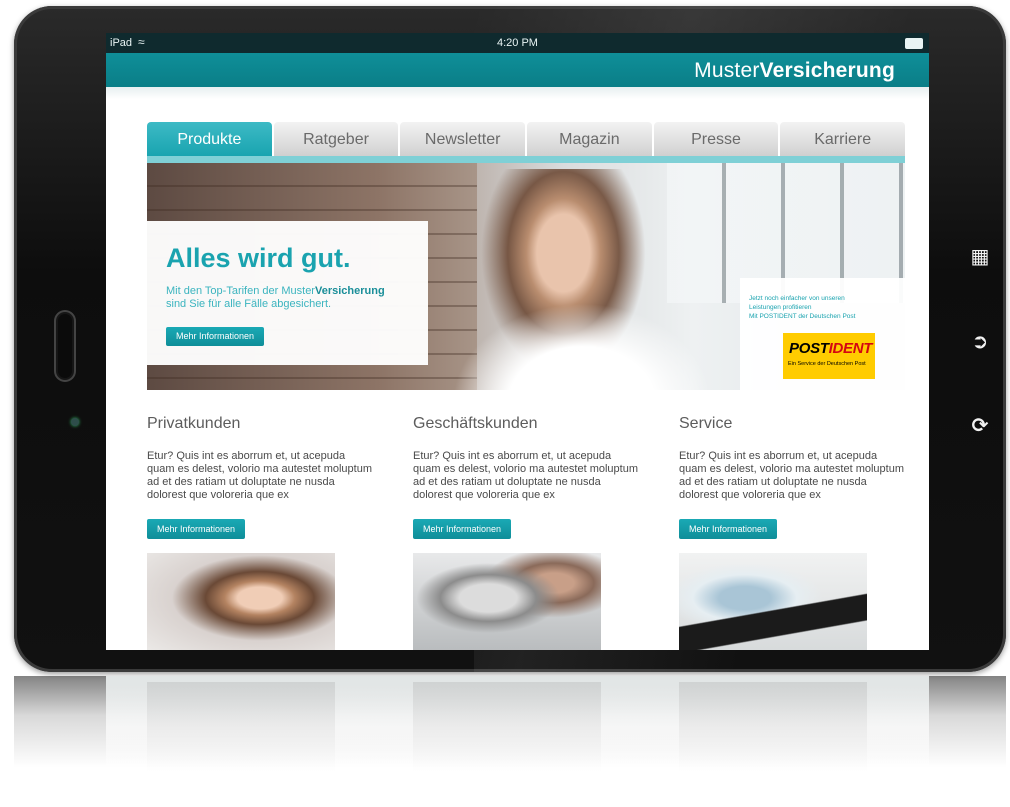  Describe the element at coordinates (809, 348) in the screenshot. I see `postident-logo-post: POST` at that location.